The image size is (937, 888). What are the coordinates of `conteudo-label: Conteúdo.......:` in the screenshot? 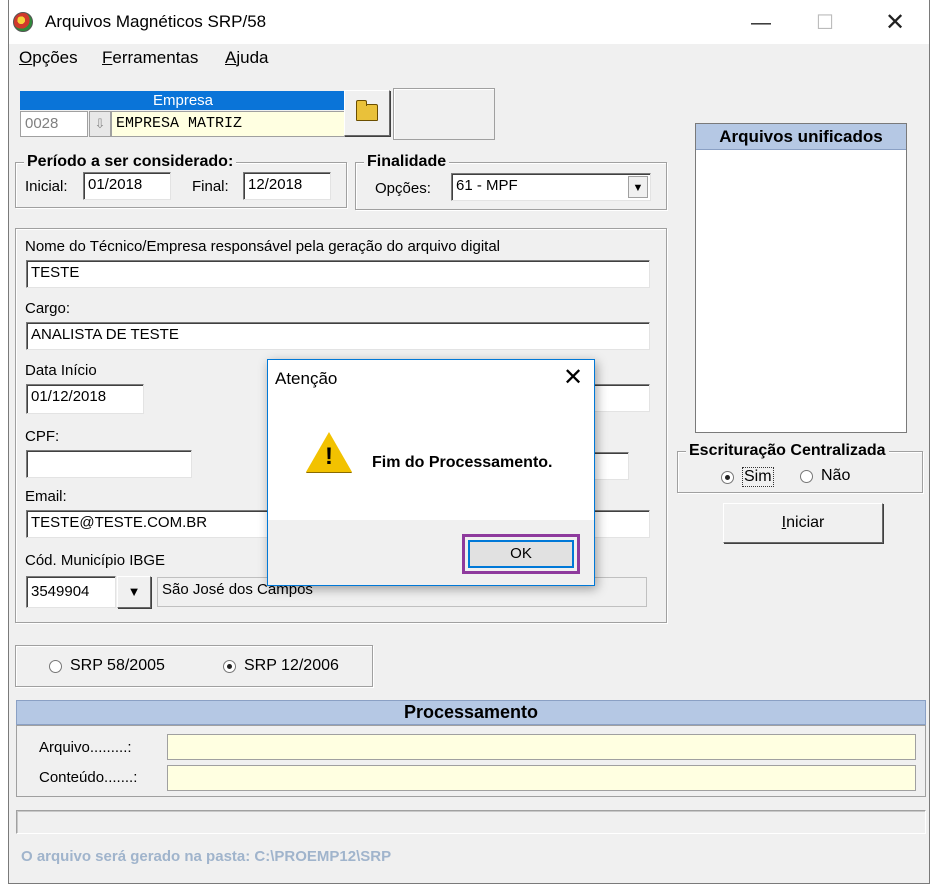 It's located at (88, 777).